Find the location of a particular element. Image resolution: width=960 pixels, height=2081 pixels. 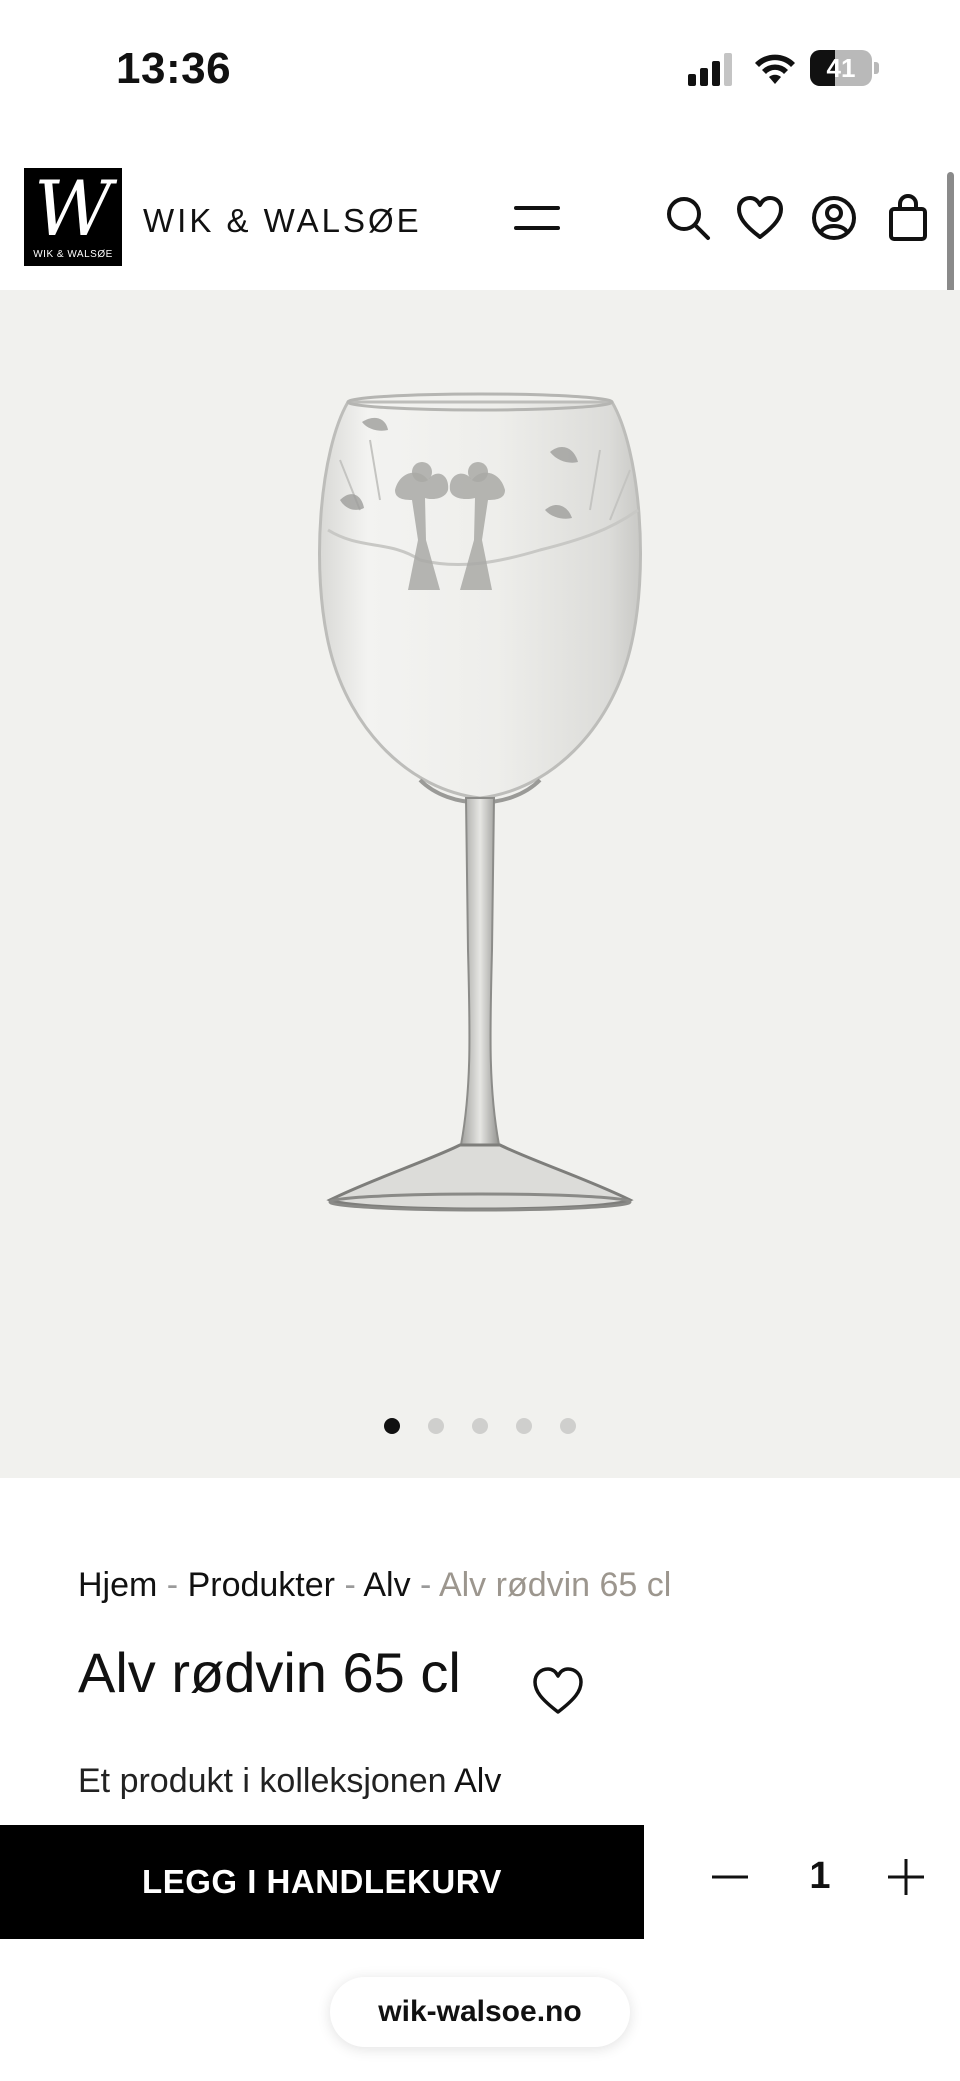

browser-url-bar: wik-walsoe.no is located at coordinates (480, 2012).